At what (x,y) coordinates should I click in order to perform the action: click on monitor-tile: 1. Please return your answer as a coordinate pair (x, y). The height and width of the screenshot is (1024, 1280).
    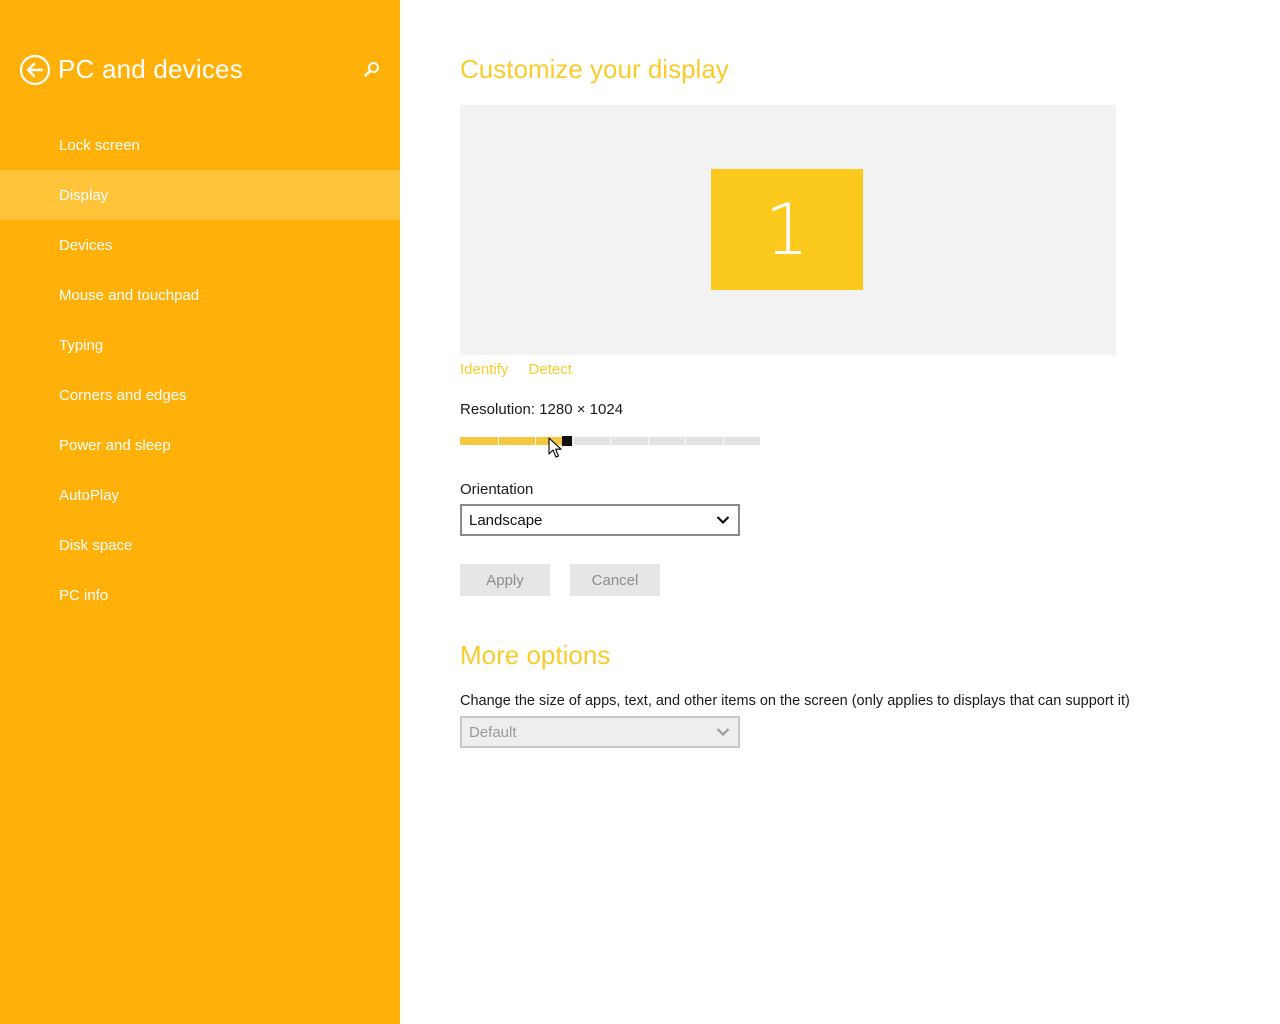
    Looking at the image, I should click on (787, 229).